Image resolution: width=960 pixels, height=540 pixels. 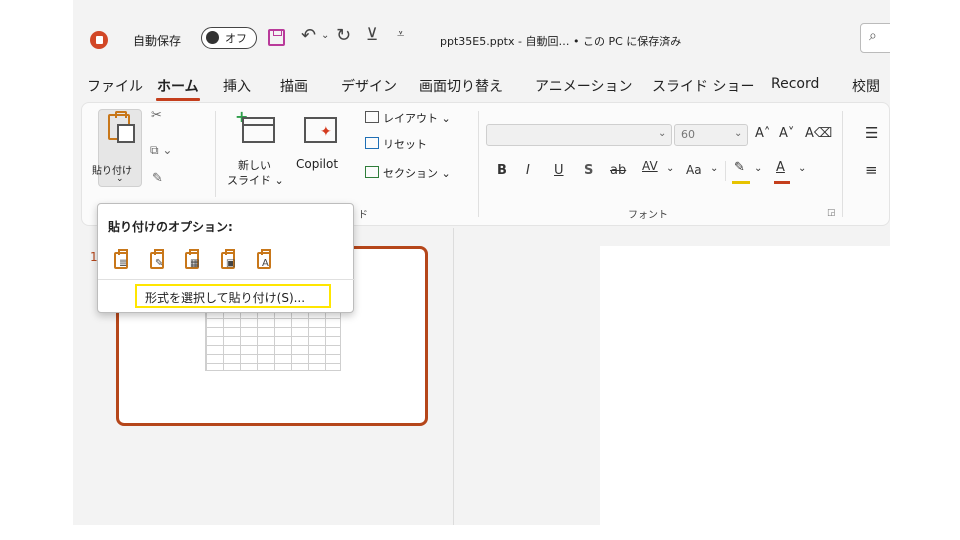 What do you see at coordinates (276, 37) in the screenshot?
I see `save-icon` at bounding box center [276, 37].